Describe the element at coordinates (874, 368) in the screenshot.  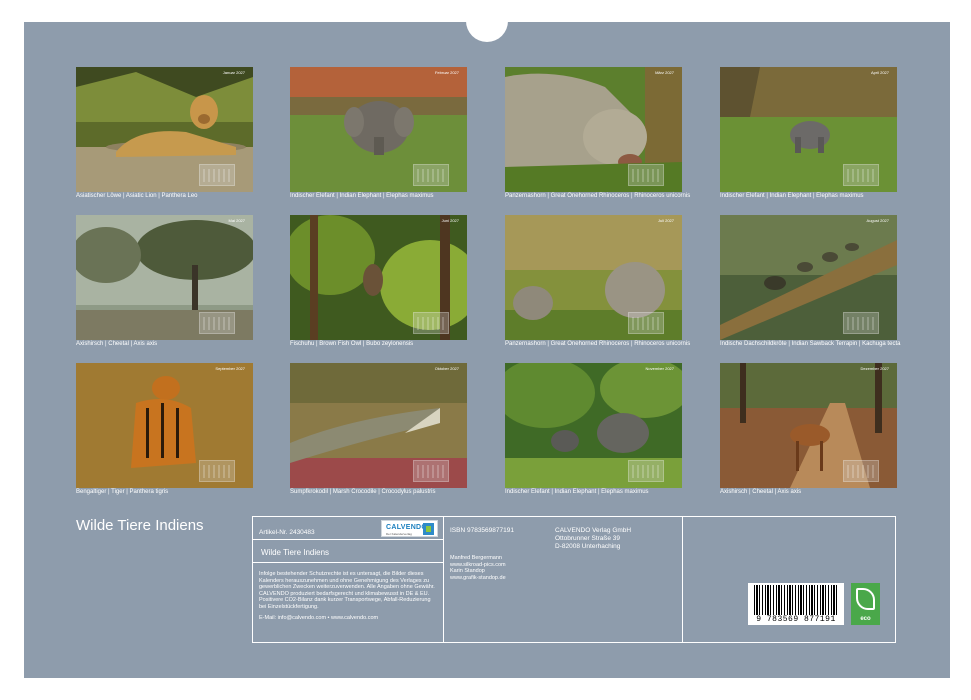
I see `month-tag: Dezember 2027` at that location.